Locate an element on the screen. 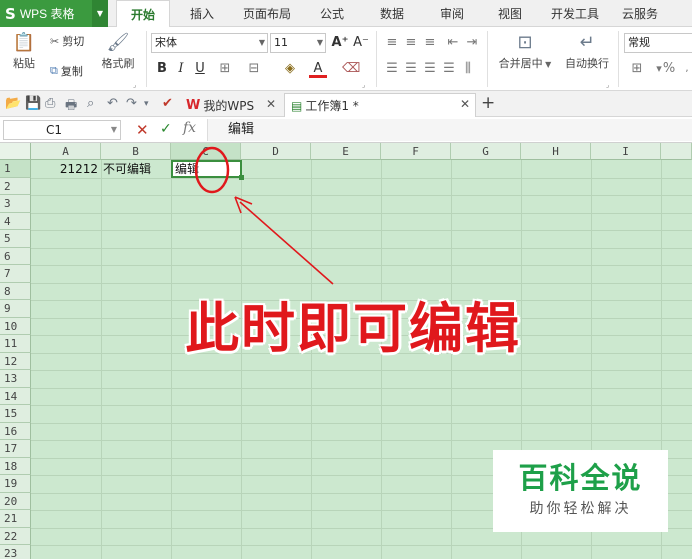 The width and height of the screenshot is (692, 559). tab-page-layout: 页面布局 is located at coordinates (267, 13).